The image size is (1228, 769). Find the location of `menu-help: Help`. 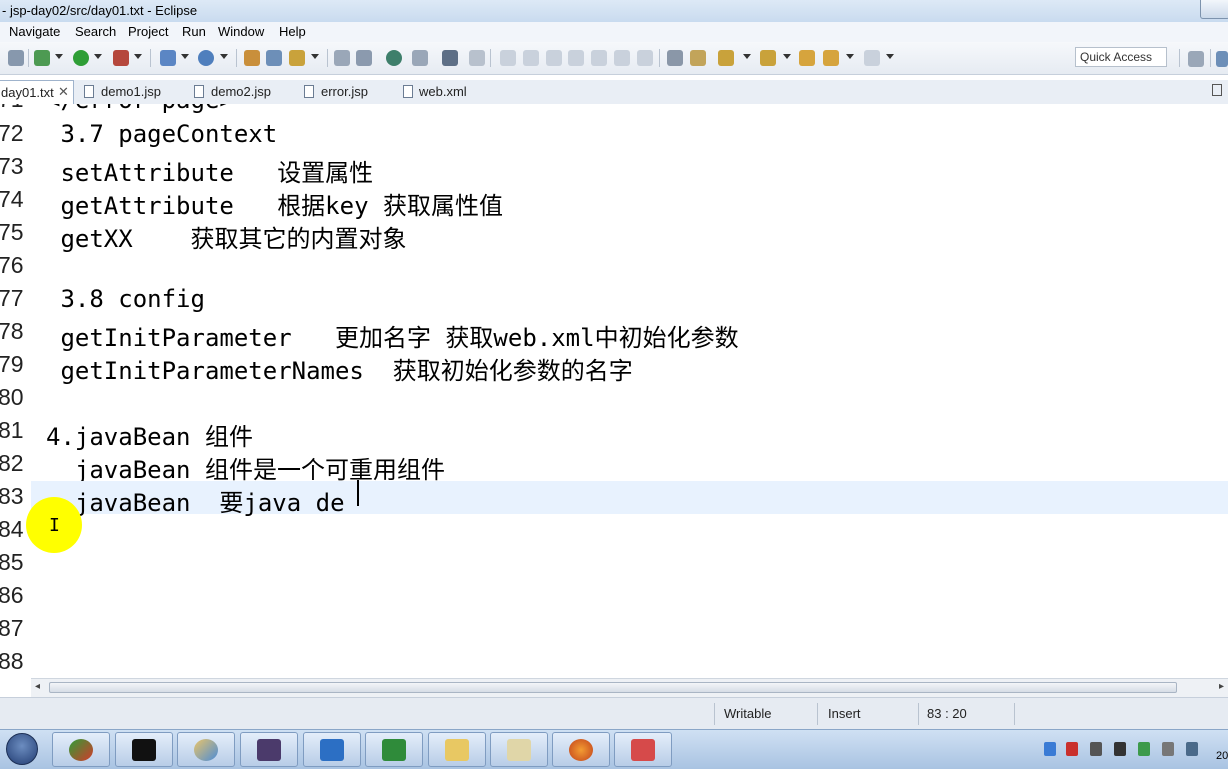

menu-help: Help is located at coordinates (292, 31).